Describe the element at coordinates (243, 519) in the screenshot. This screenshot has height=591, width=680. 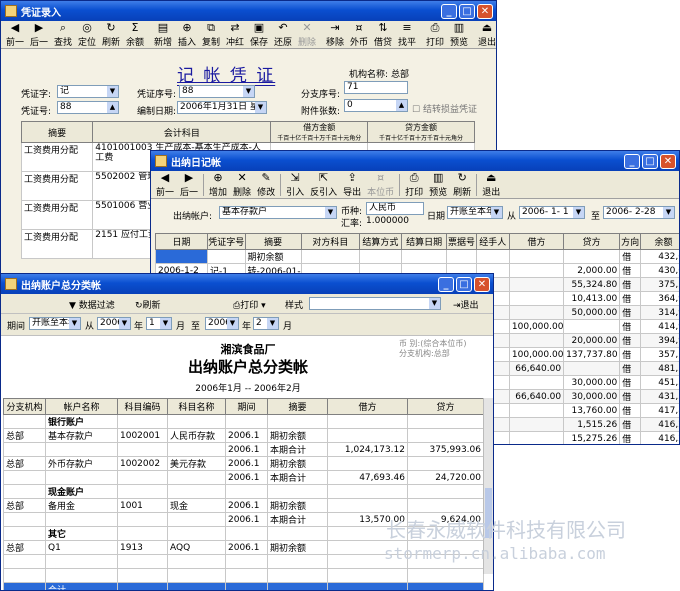
I see `table-row: 2006.1 本期合计 13,570.00 9,624.00` at that location.